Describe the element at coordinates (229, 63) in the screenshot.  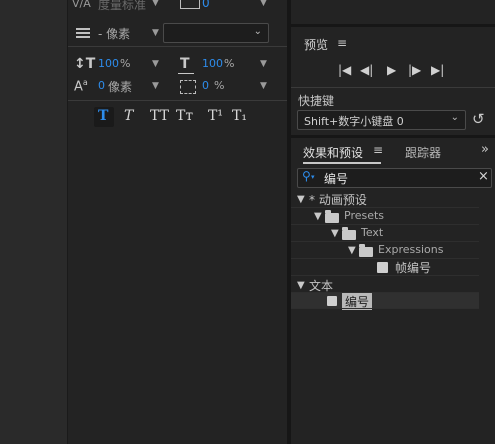
I see `horizontal-scale-unit: %` at that location.